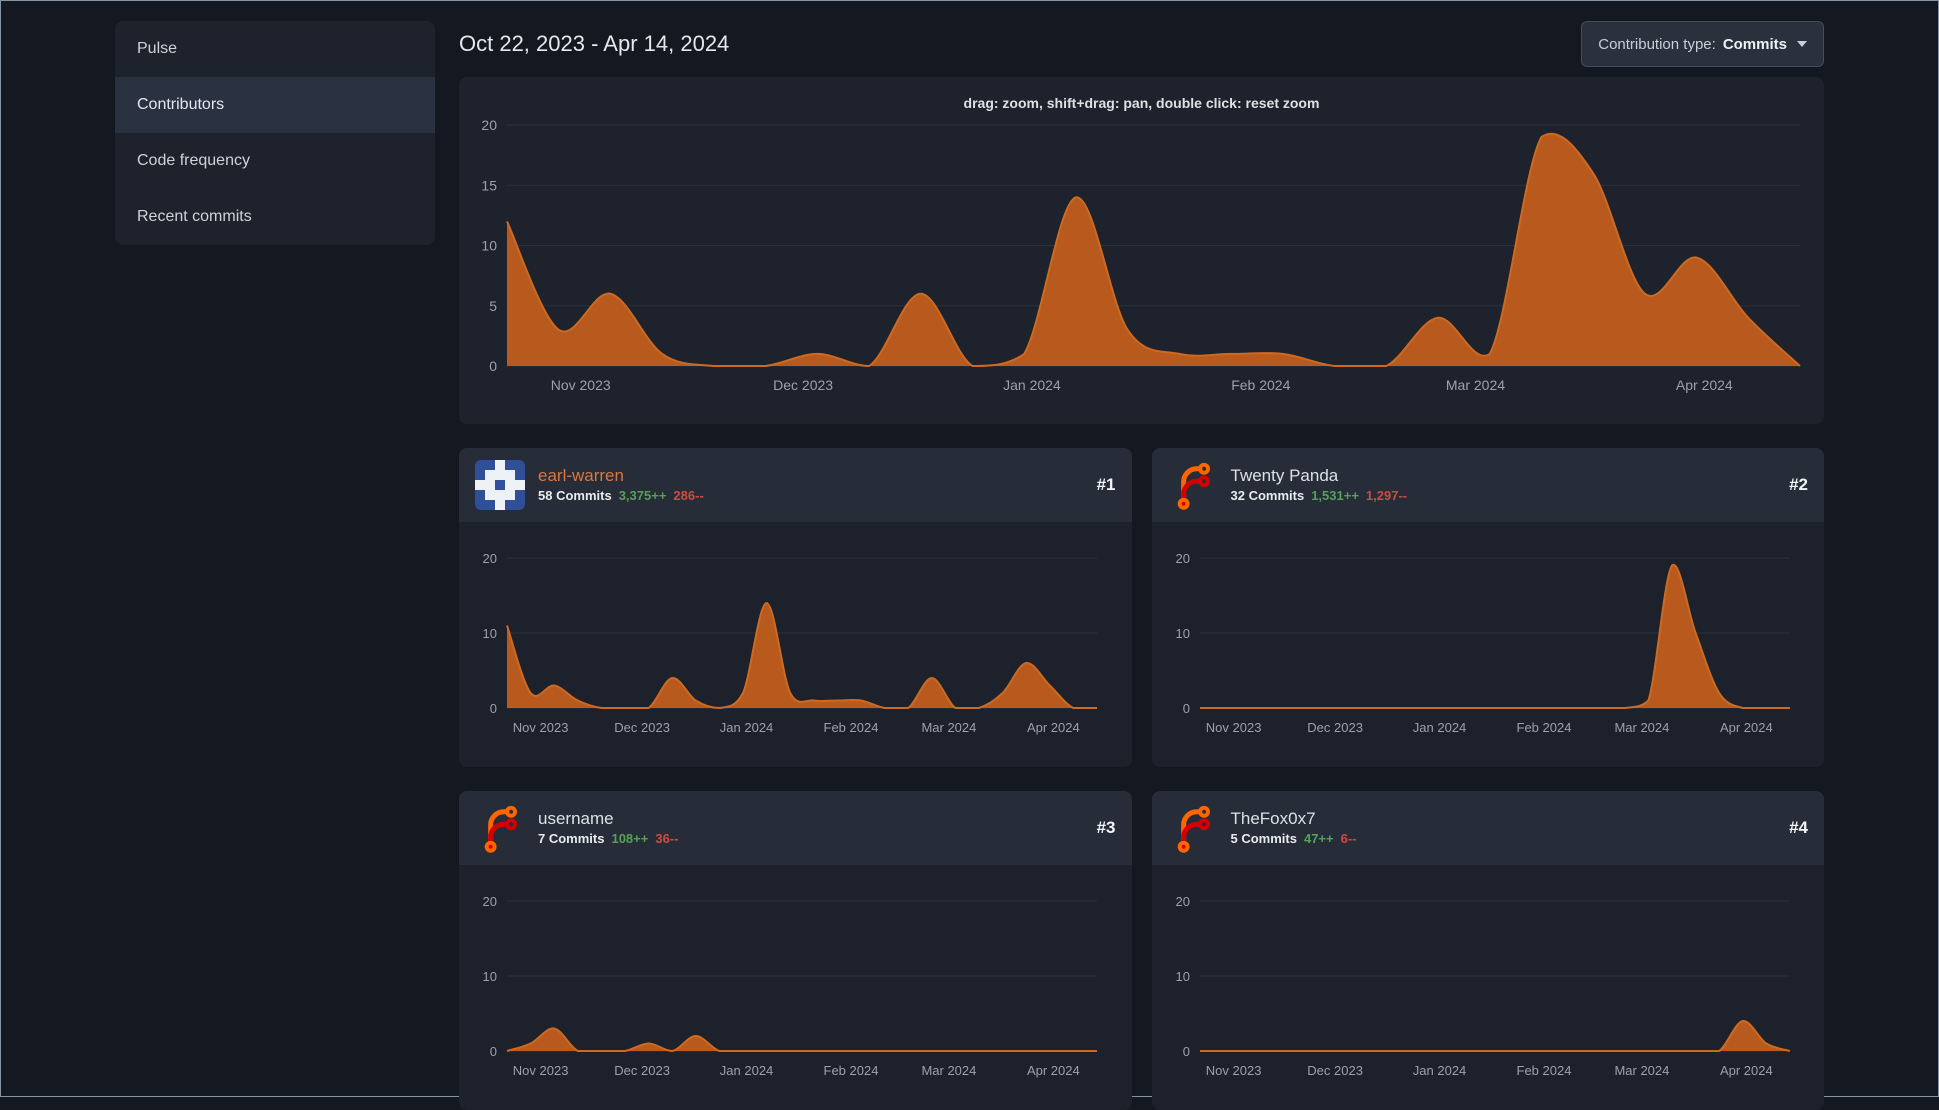  What do you see at coordinates (795, 828) in the screenshot?
I see `contributor-card-header: username 7 Commits 108++ 36-- #3` at bounding box center [795, 828].